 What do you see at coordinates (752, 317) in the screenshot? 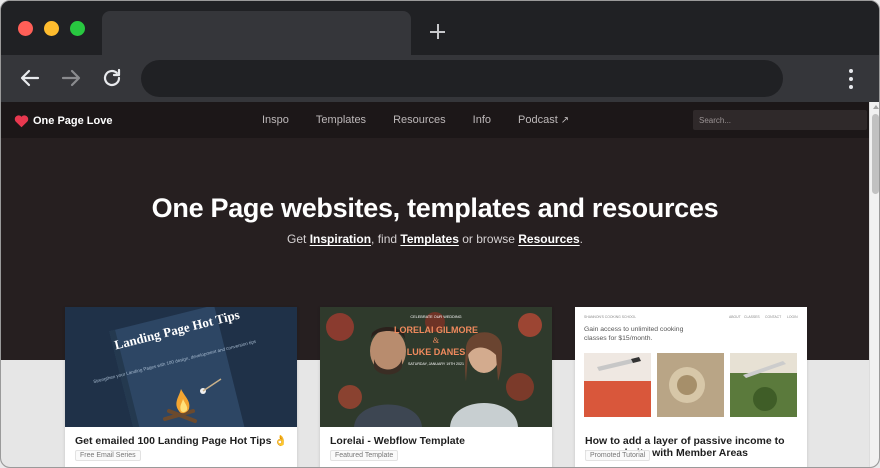
I see `thumb-menu-item: CLASSES` at bounding box center [752, 317].